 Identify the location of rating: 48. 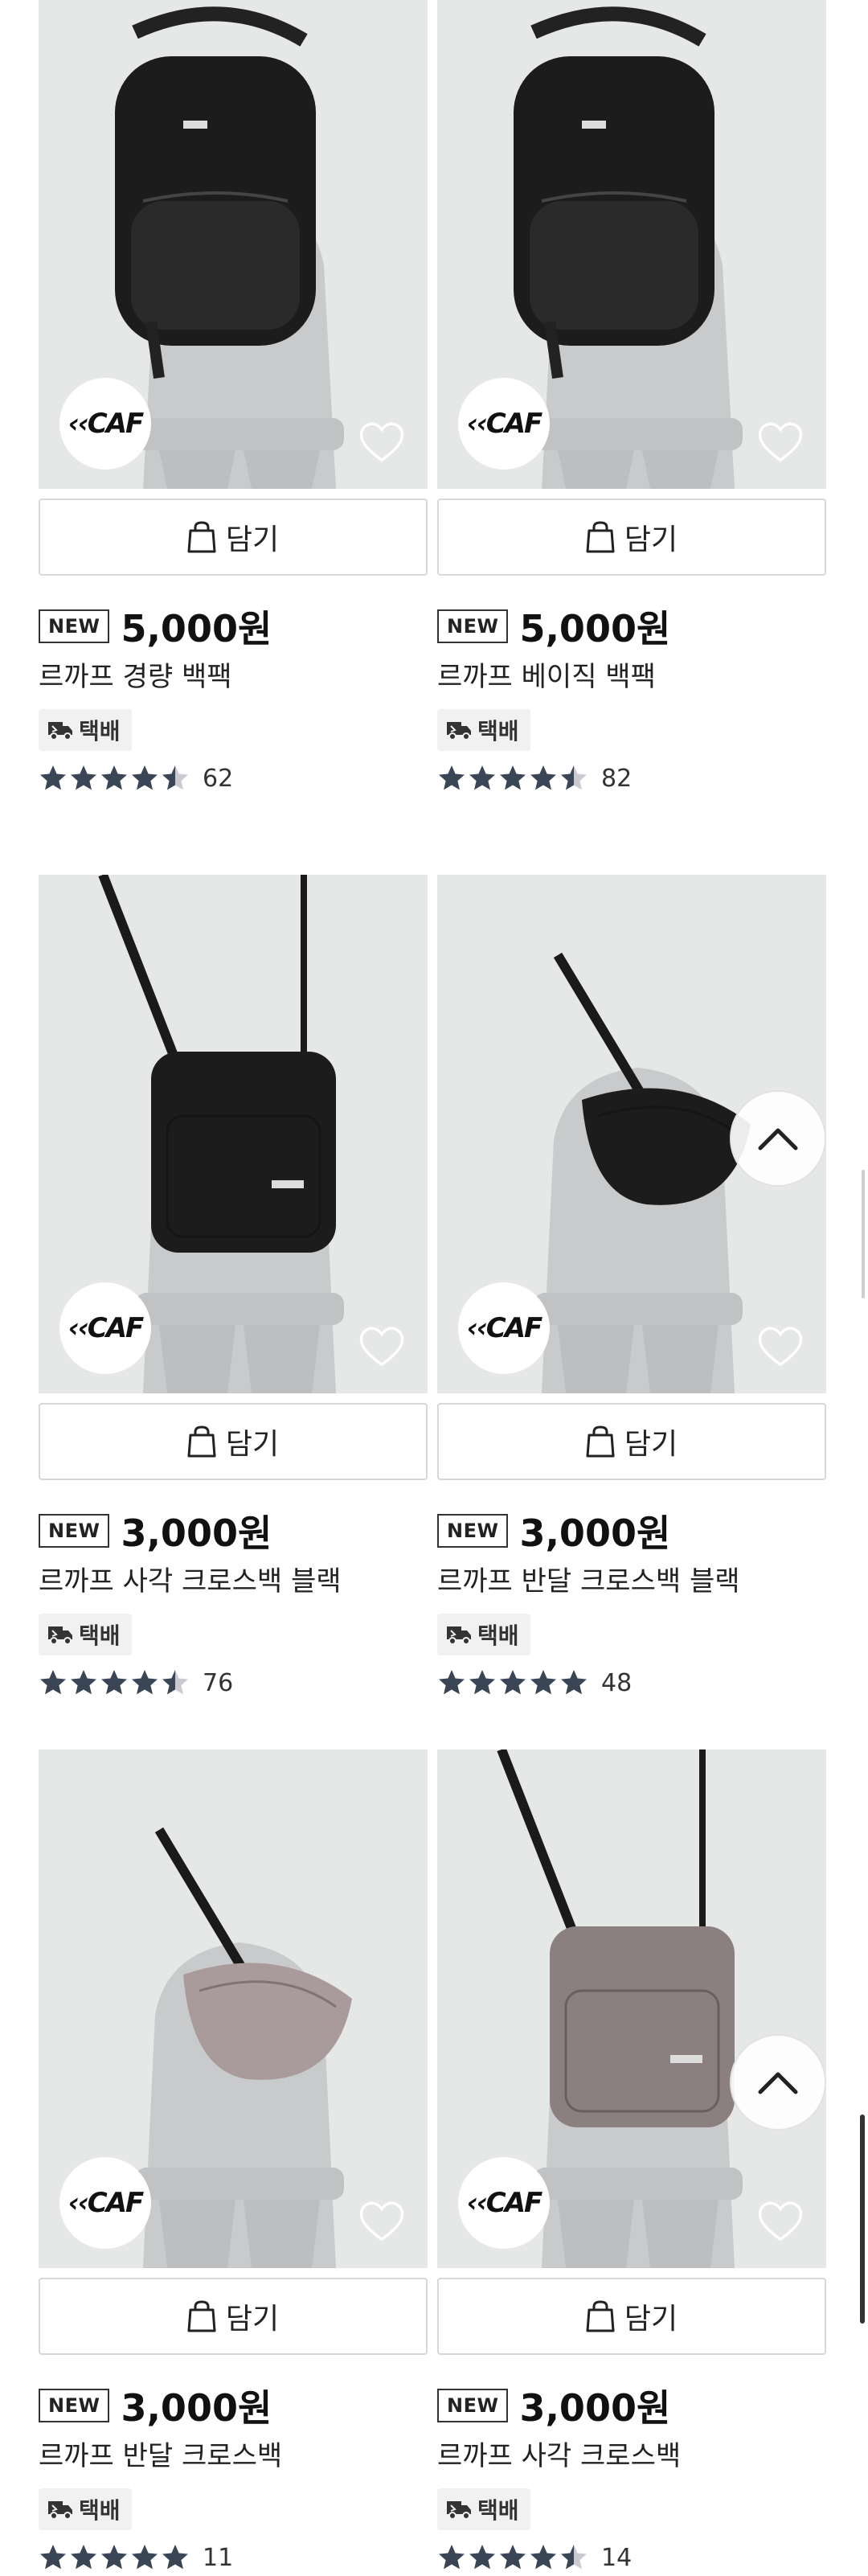
(534, 1682).